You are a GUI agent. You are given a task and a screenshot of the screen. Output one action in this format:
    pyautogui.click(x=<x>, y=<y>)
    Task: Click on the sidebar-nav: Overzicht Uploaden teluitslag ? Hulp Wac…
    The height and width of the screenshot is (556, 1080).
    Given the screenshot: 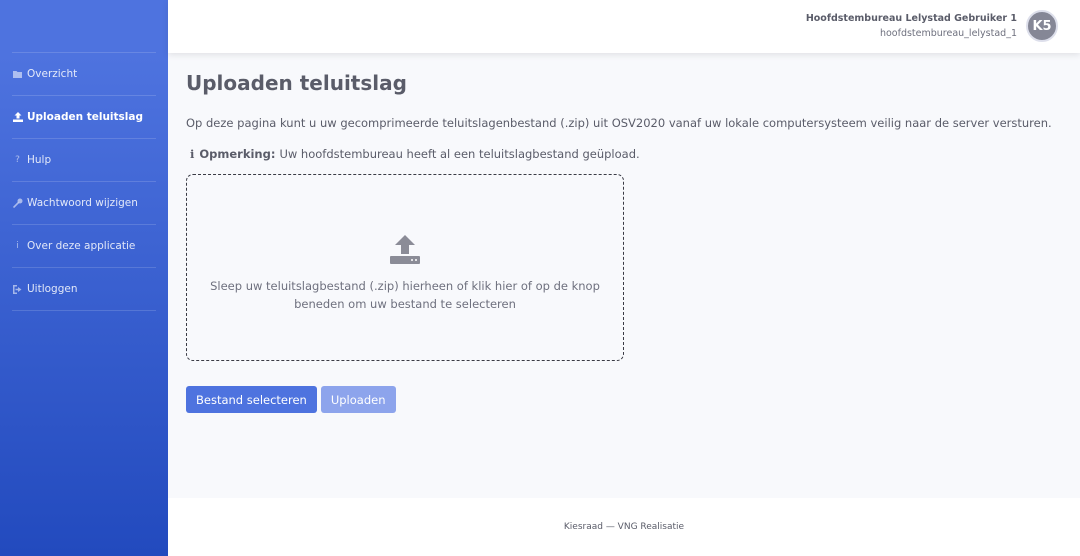 What is the action you would take?
    pyautogui.click(x=84, y=182)
    